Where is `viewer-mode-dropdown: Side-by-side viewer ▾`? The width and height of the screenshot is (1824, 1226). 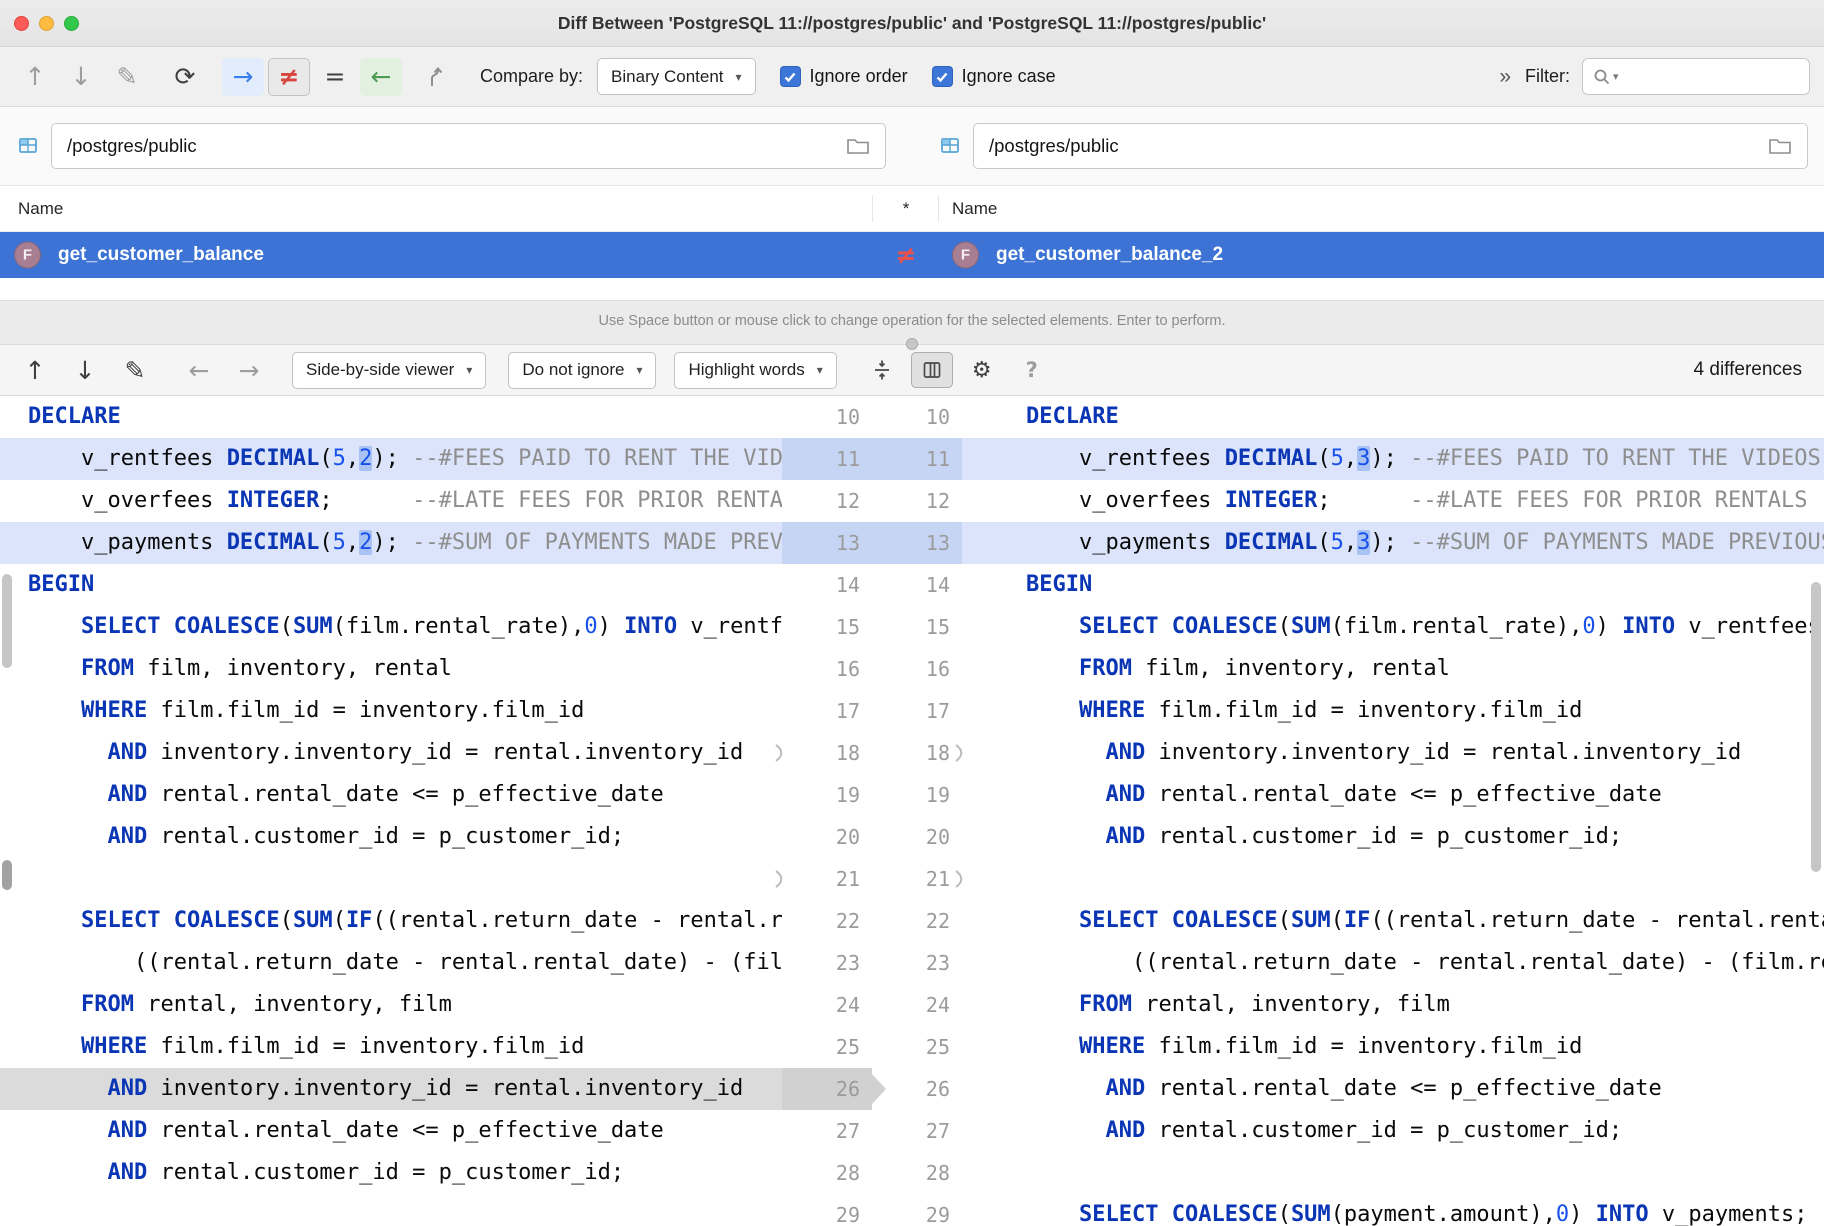
viewer-mode-dropdown: Side-by-side viewer ▾ is located at coordinates (389, 370).